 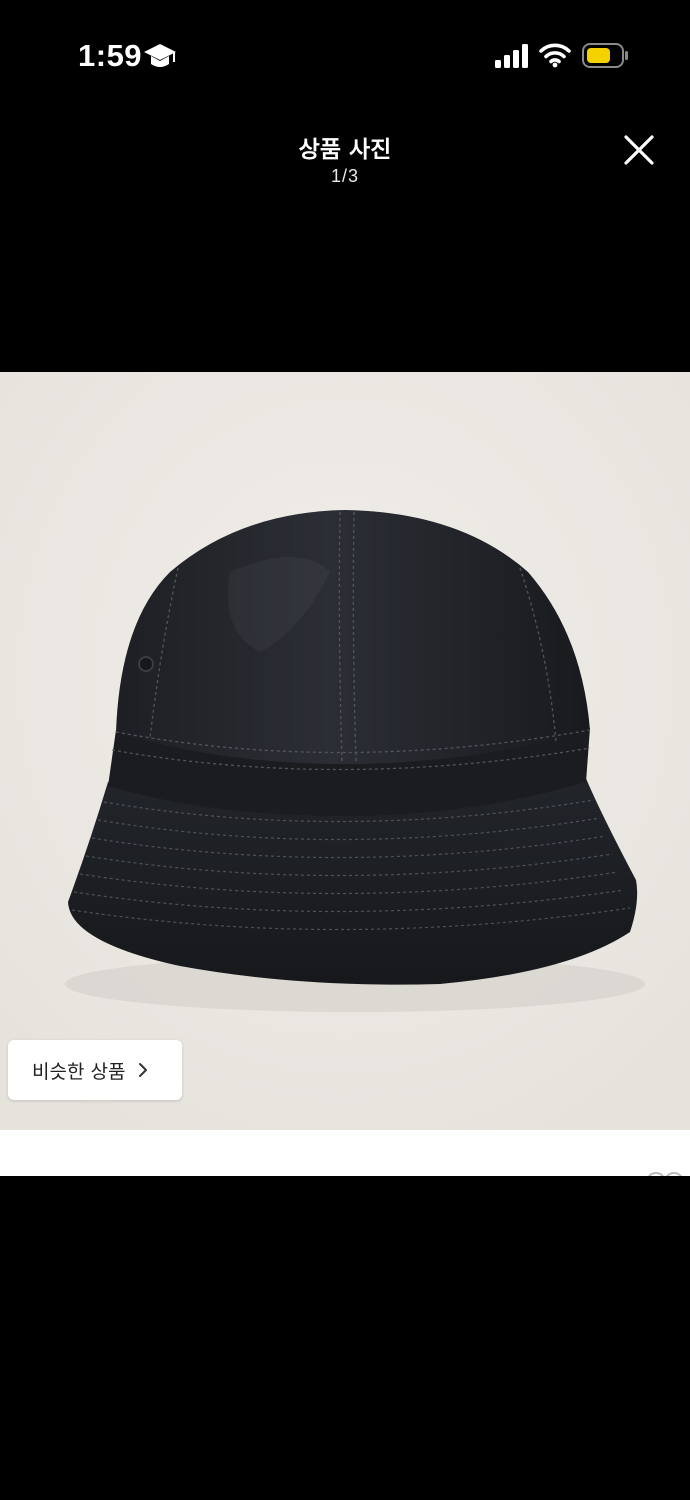 I want to click on battery-icon, so click(x=605, y=55).